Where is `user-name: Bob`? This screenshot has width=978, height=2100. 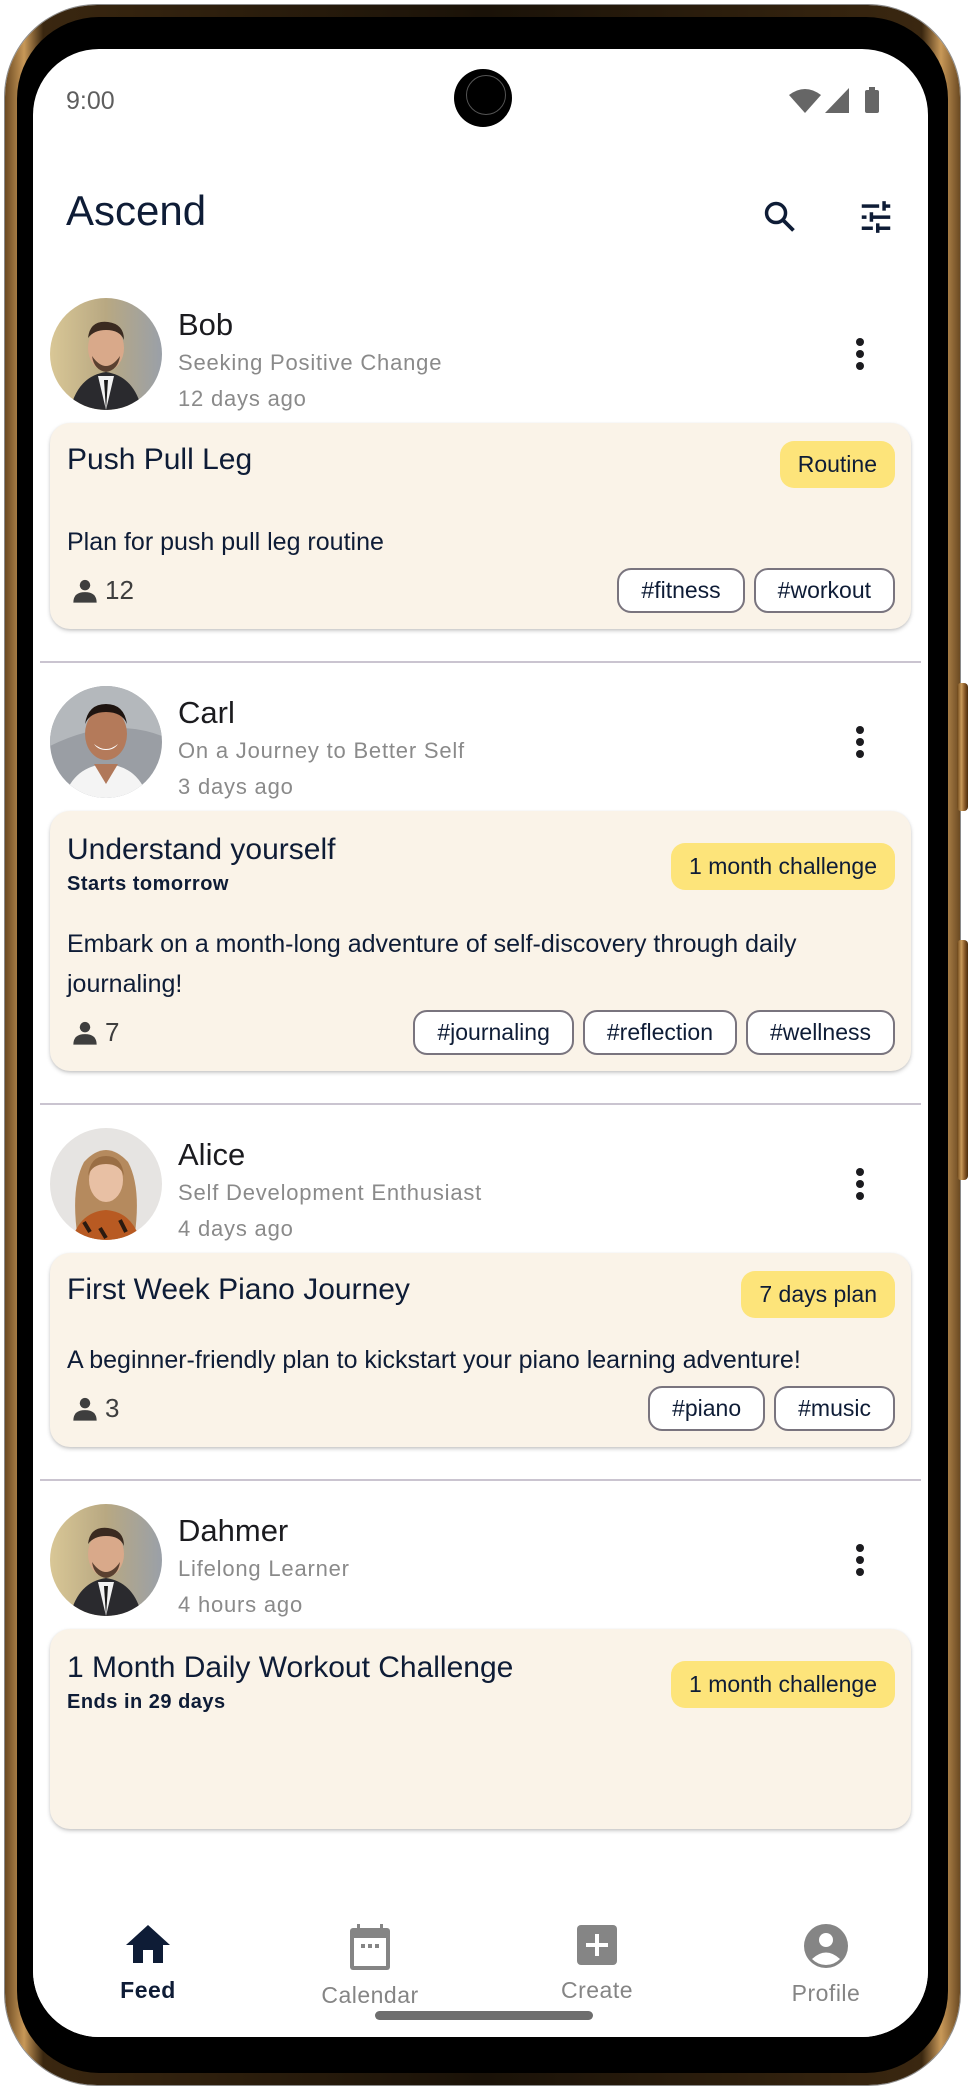
user-name: Bob is located at coordinates (205, 325).